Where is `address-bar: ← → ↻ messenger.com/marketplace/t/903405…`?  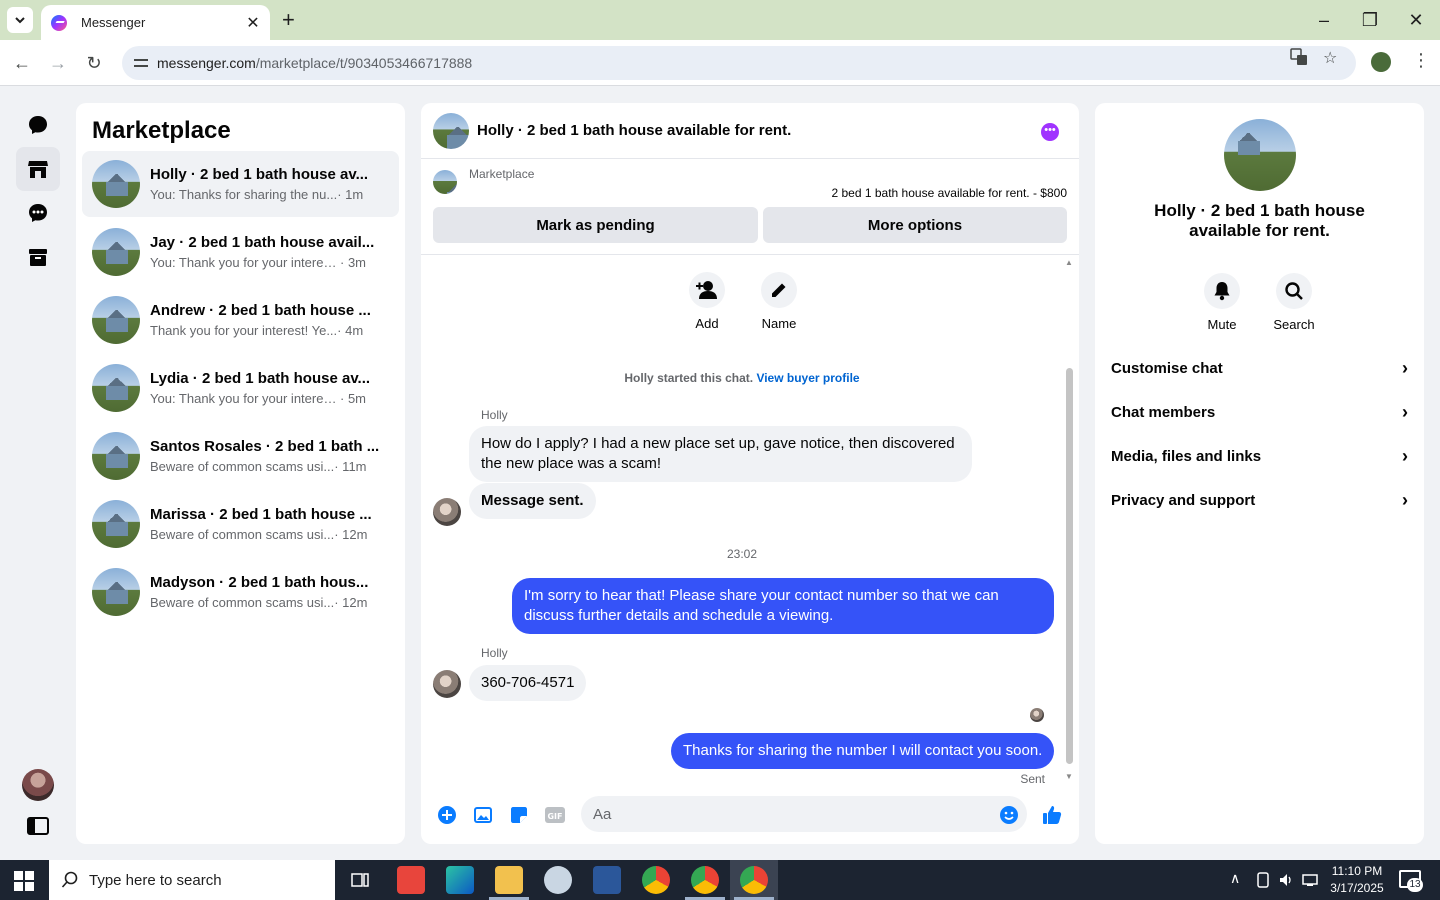 address-bar: ← → ↻ messenger.com/marketplace/t/903405… is located at coordinates (720, 63).